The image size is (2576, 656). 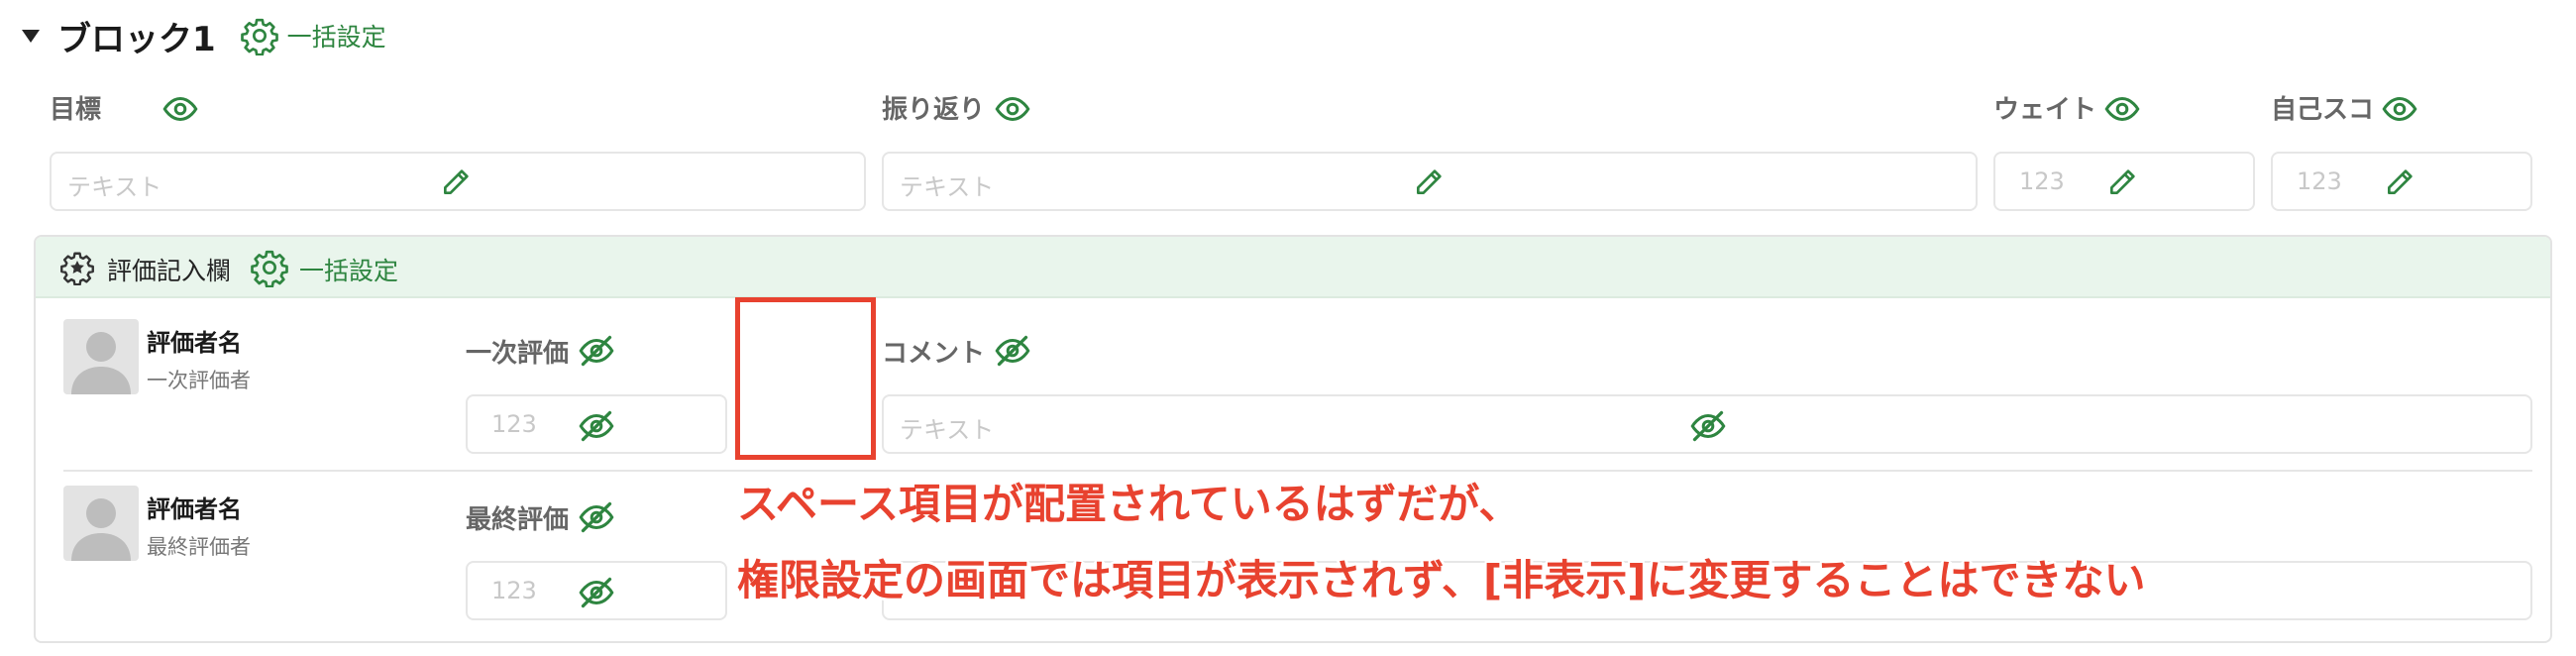 I want to click on reflection-placeholder: テキスト, so click(x=947, y=187).